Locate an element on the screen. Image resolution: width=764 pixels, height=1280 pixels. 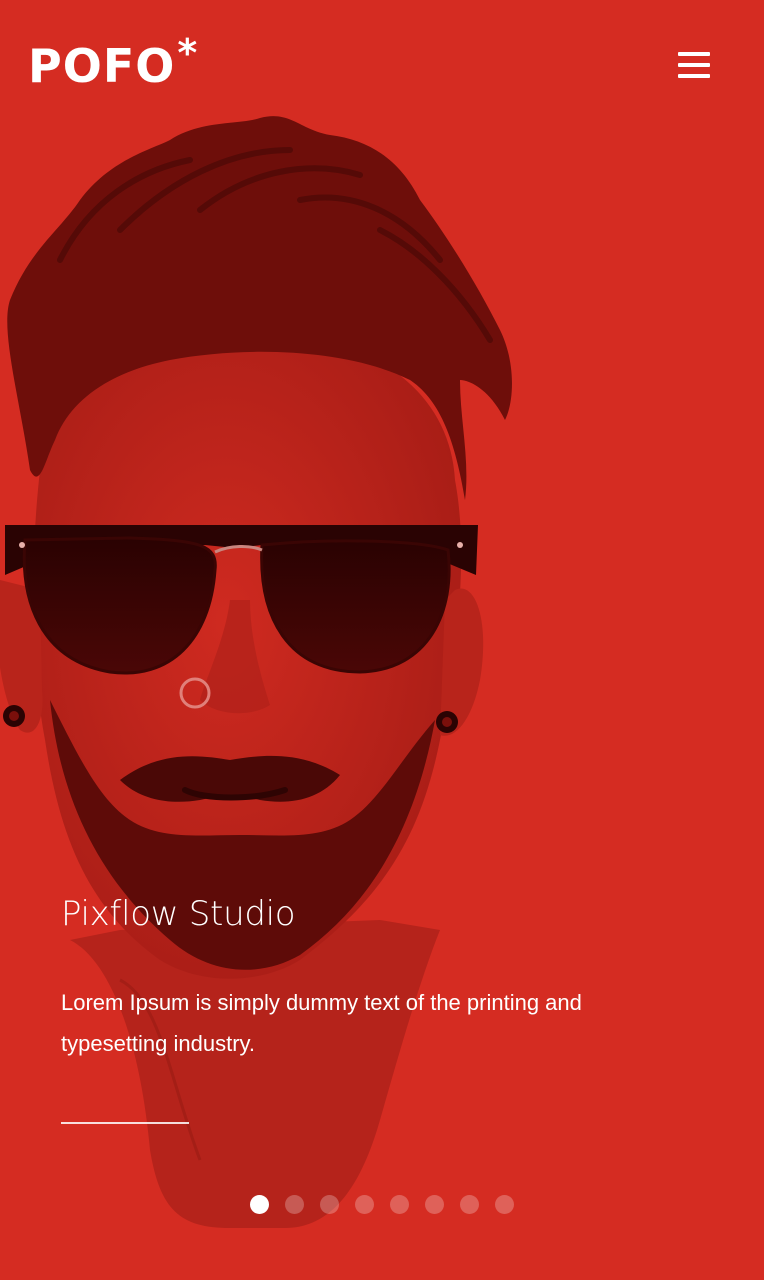
caption-divider is located at coordinates (125, 1123).